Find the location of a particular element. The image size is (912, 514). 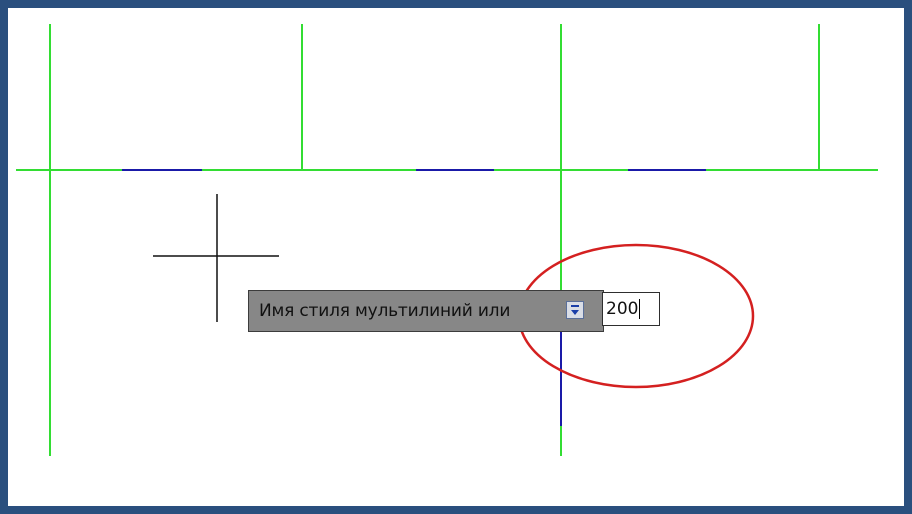

text-caret is located at coordinates (640, 309).